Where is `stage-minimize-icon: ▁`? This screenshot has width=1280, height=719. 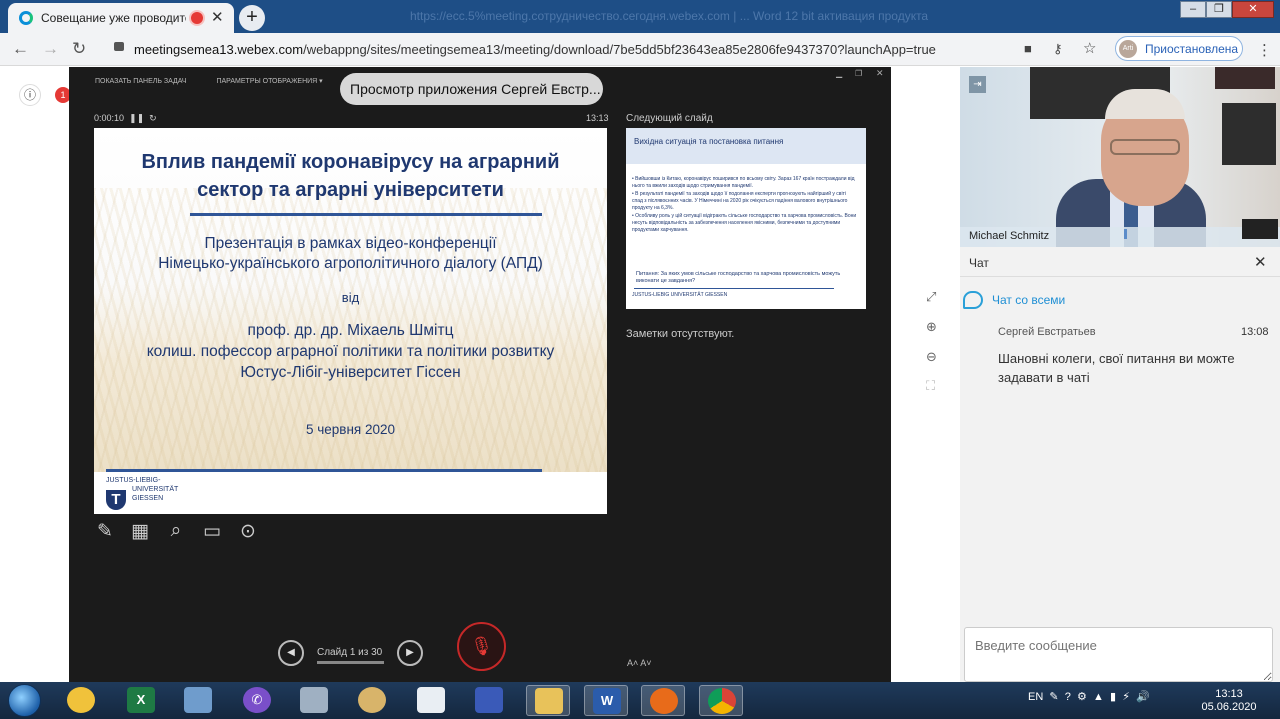 stage-minimize-icon: ▁ is located at coordinates (839, 73).